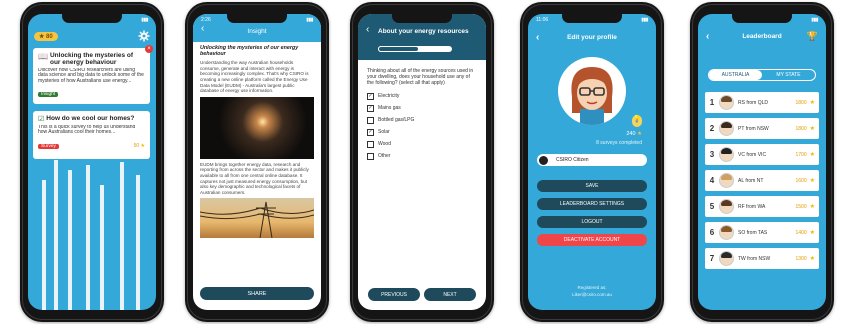  I want to click on status-time: 11:06, so click(542, 20).